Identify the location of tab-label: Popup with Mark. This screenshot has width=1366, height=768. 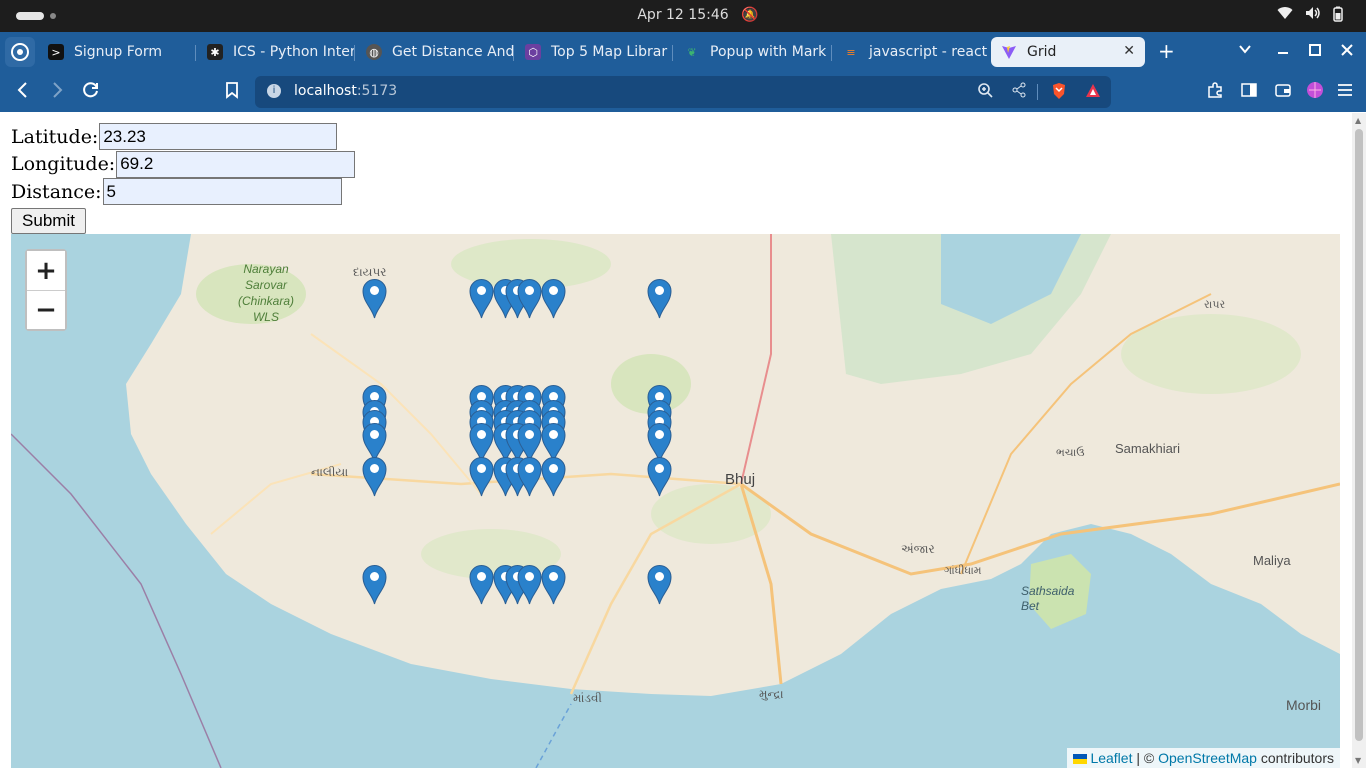
(768, 52).